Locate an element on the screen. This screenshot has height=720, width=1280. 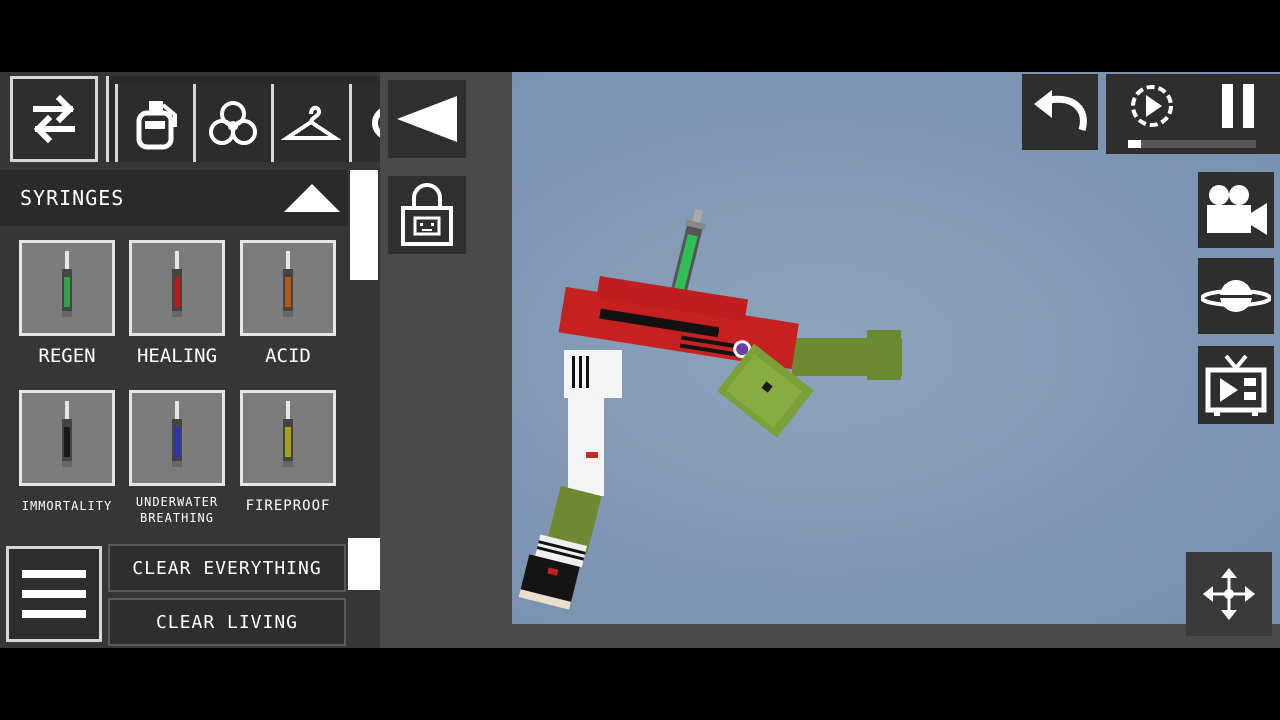
camera-icon is located at coordinates (1237, 210).